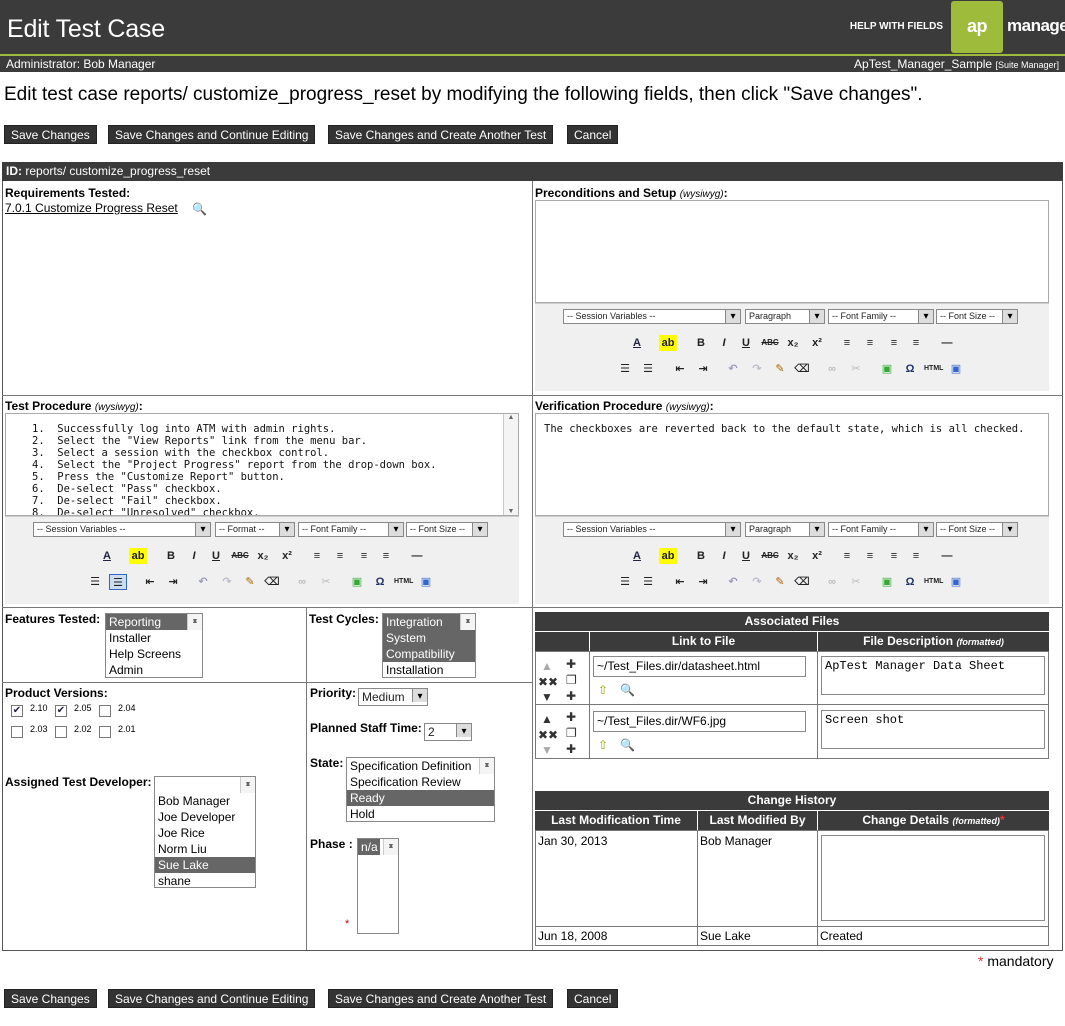  What do you see at coordinates (547, 750) in the screenshot?
I see `move-down-icon: ▼` at bounding box center [547, 750].